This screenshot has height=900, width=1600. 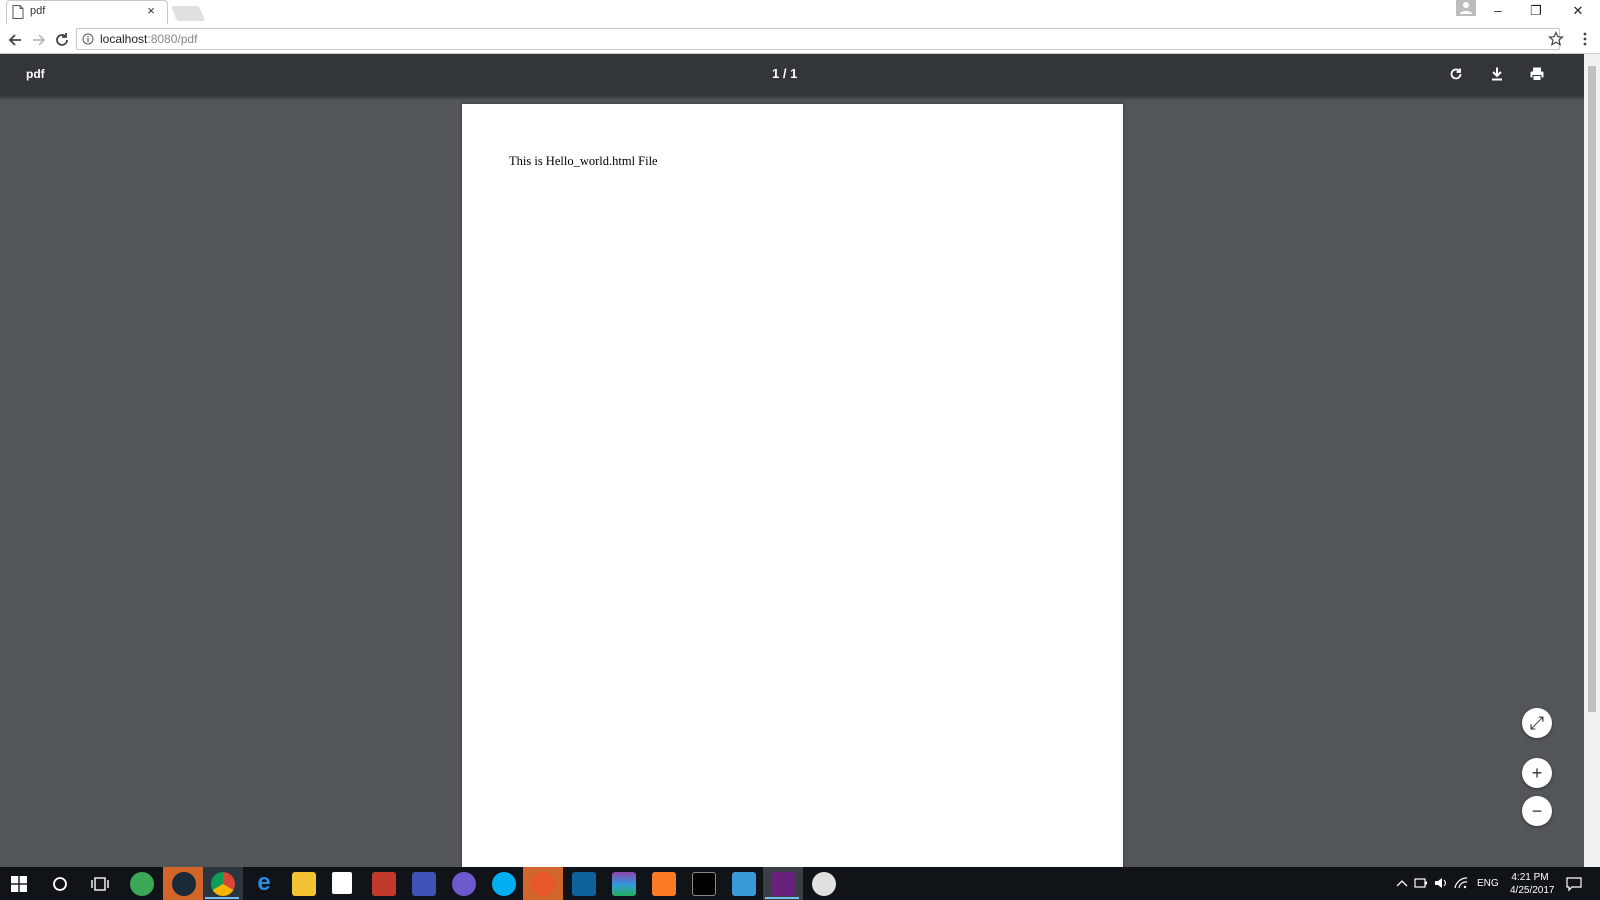 What do you see at coordinates (1498, 11) in the screenshot?
I see `minimize-button: –` at bounding box center [1498, 11].